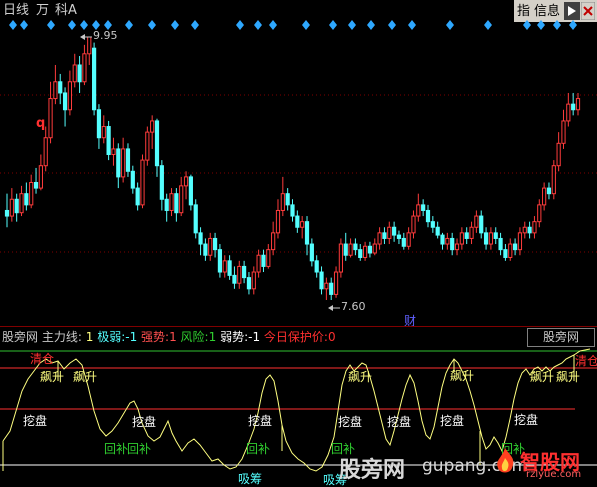  What do you see at coordinates (41, 123) in the screenshot?
I see `q-marker: q` at bounding box center [41, 123].